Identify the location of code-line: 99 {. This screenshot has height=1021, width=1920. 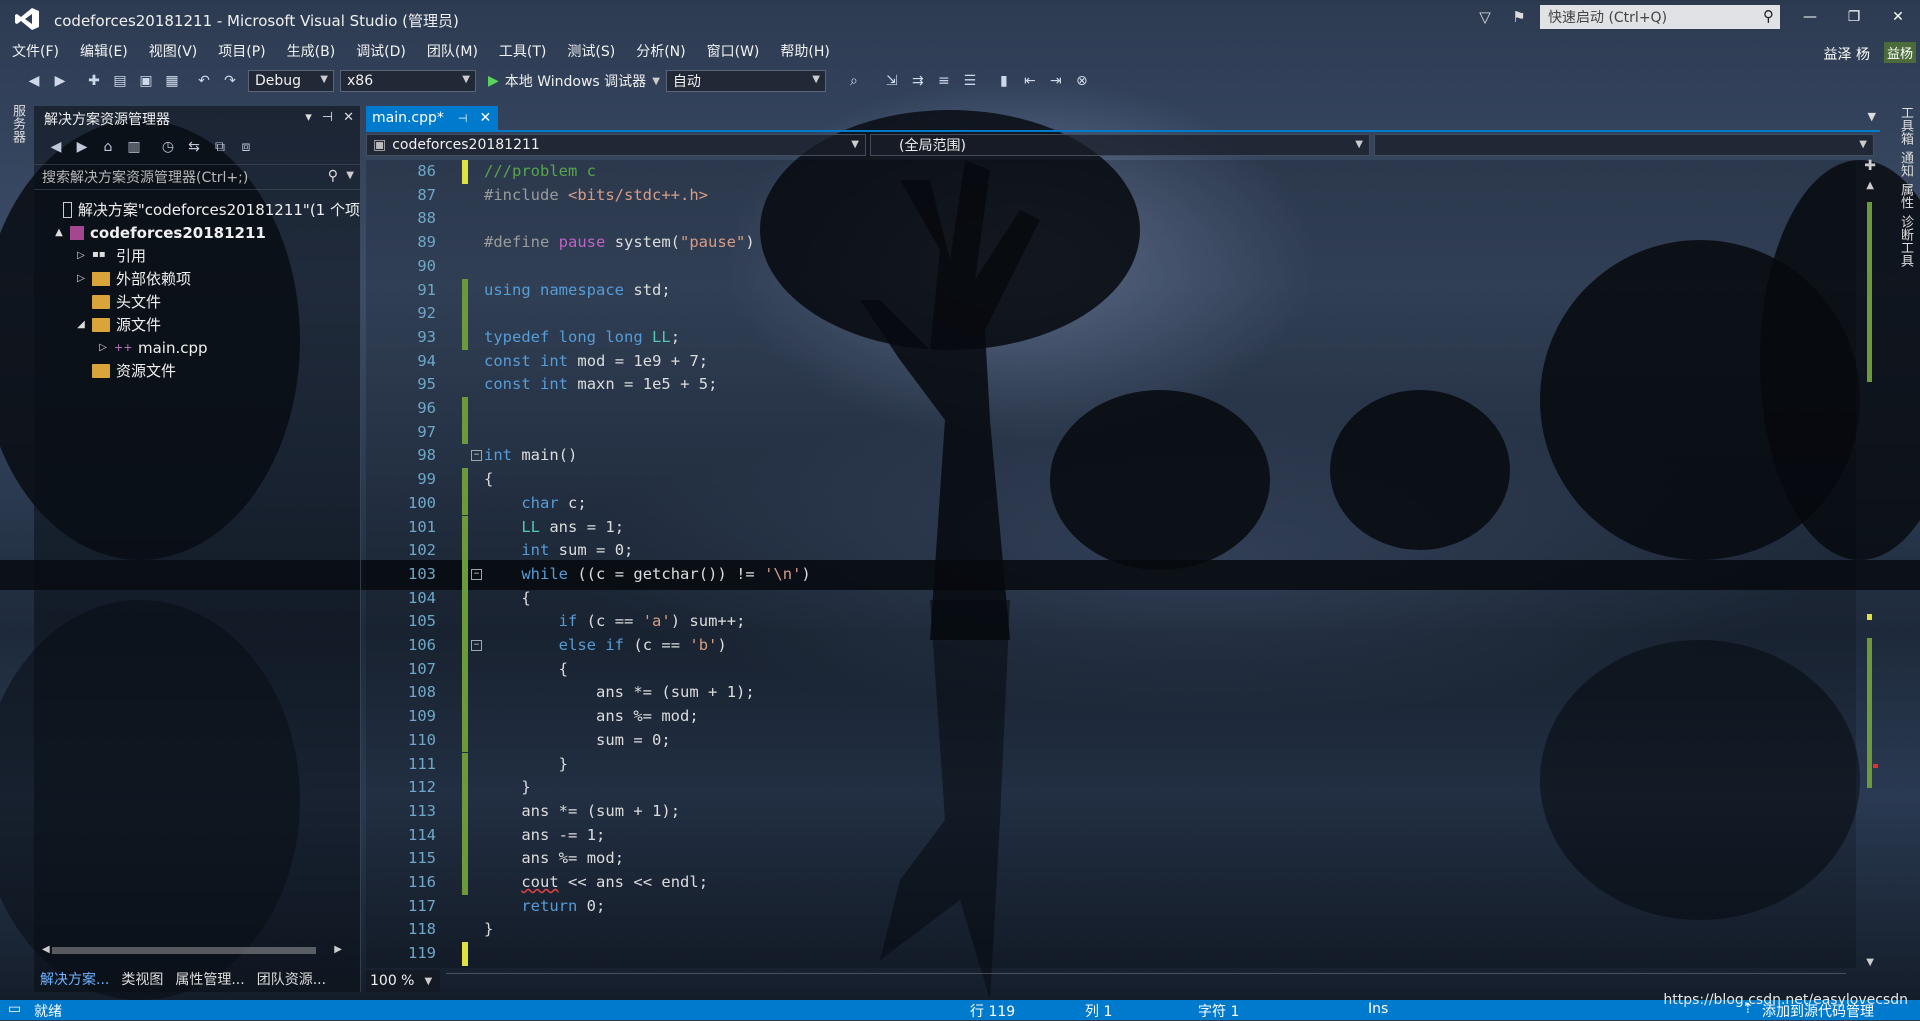
(1111, 480).